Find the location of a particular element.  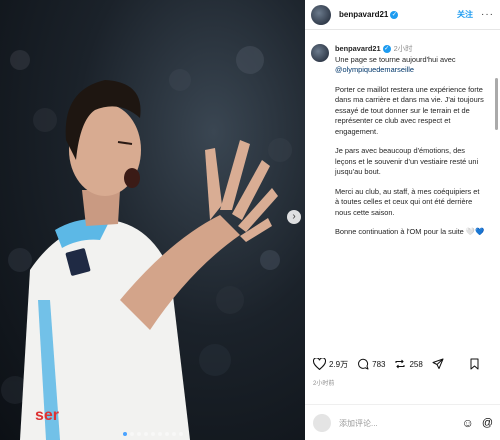

comment-count: 783 is located at coordinates (379, 364).